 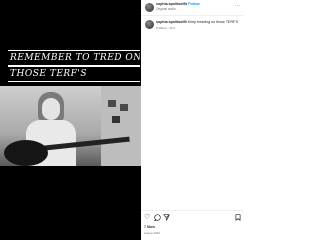 I want to click on caption-line-2: THOSE TERF'S, so click(x=74, y=74).